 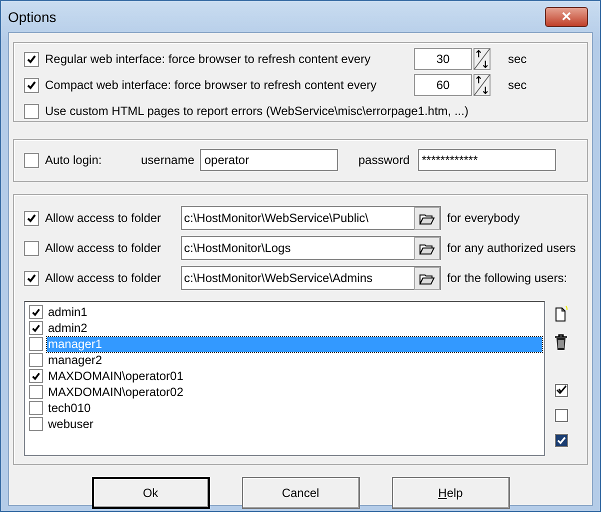 I want to click on dialog-button: Cancel, so click(x=301, y=493).